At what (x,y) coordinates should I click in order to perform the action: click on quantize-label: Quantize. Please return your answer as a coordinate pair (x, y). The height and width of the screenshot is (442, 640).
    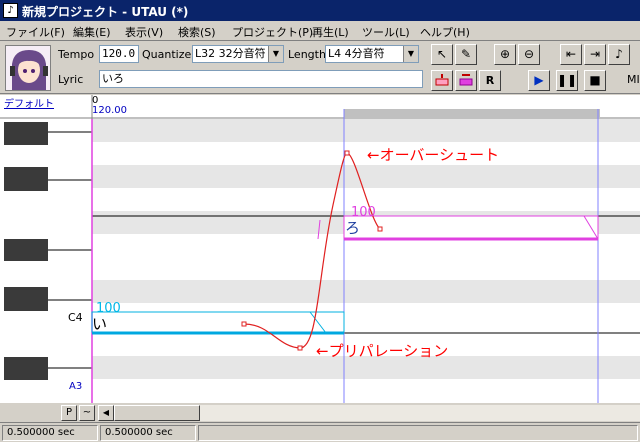
    Looking at the image, I should click on (167, 54).